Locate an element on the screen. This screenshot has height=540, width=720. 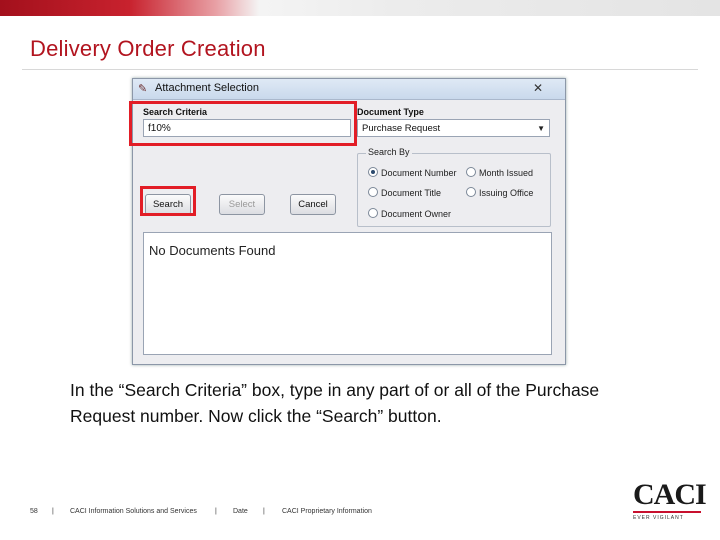
page-number: 58 is located at coordinates (34, 511).